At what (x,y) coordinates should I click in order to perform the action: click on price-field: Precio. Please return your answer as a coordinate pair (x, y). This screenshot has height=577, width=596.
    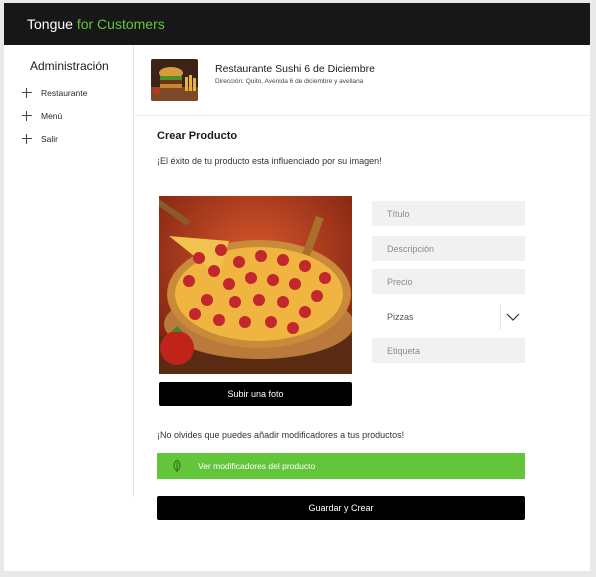
    Looking at the image, I should click on (448, 281).